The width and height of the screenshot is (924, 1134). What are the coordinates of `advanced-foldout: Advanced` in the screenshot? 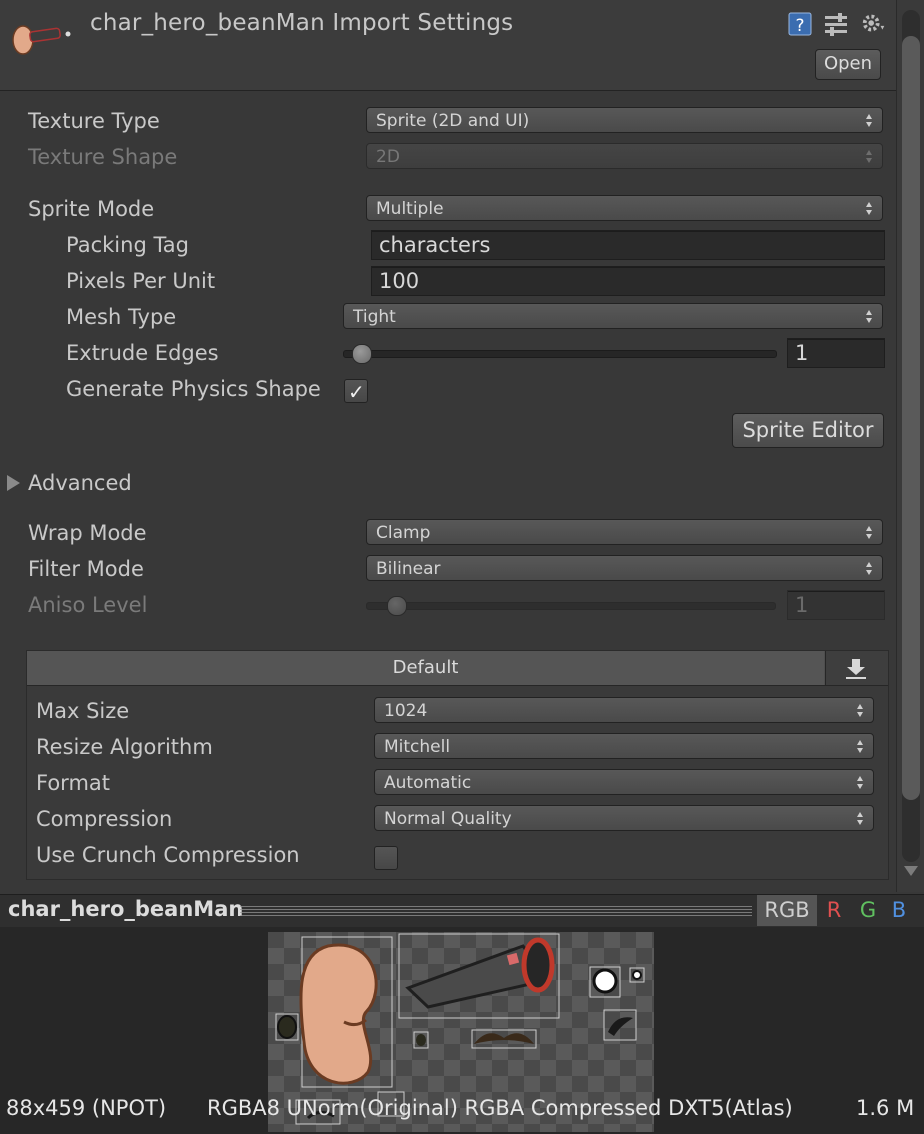 It's located at (80, 483).